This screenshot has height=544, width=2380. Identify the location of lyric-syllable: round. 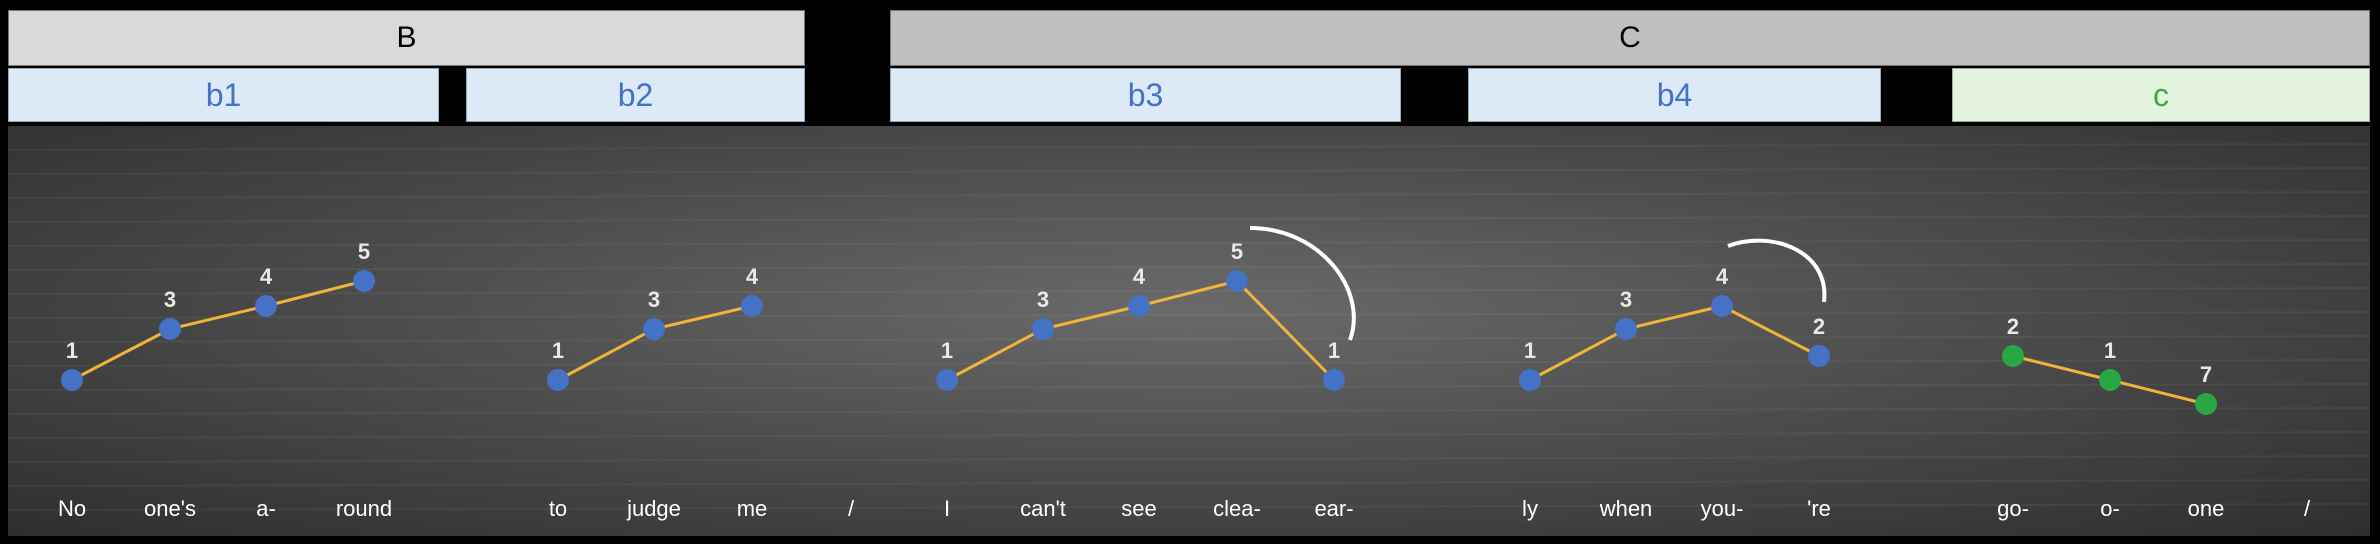
(364, 508).